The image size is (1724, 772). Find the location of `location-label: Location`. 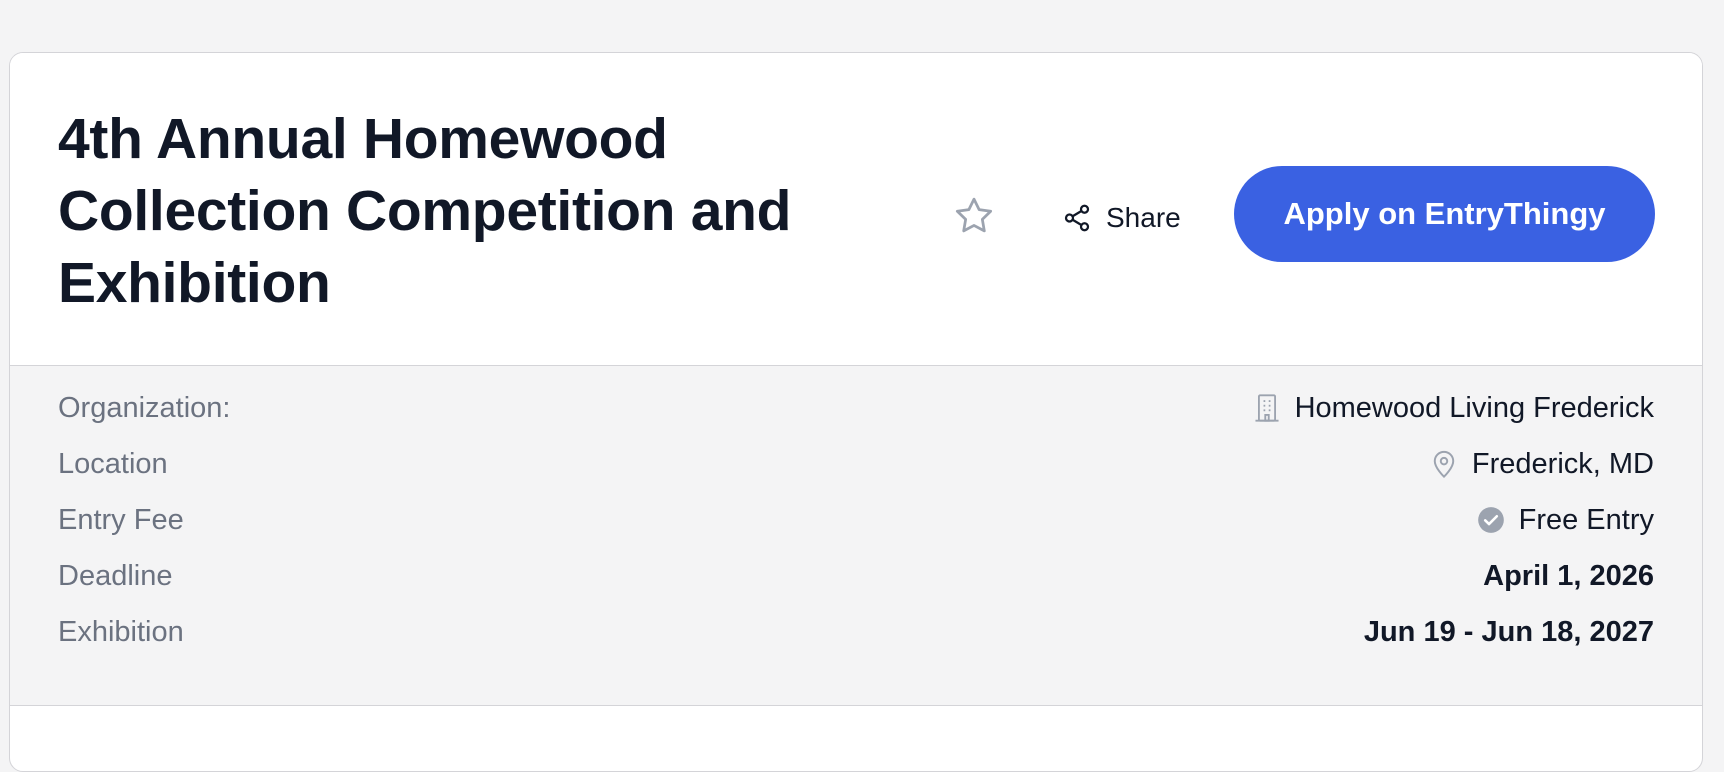

location-label: Location is located at coordinates (113, 463).